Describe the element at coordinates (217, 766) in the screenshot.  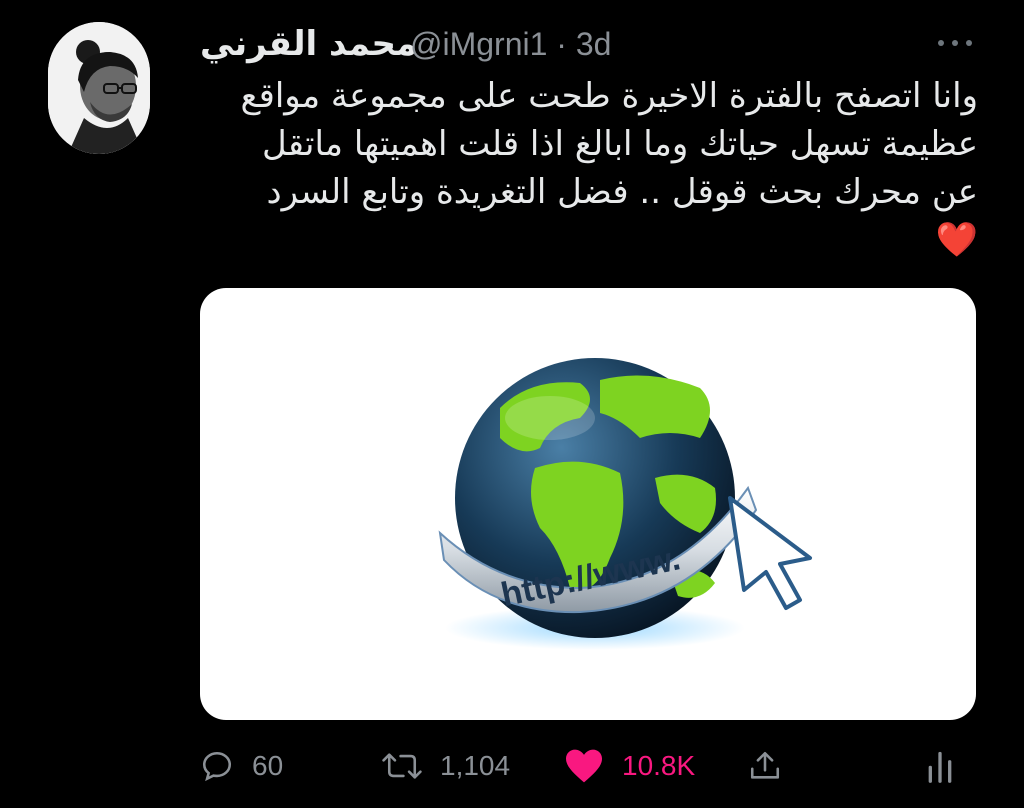
I see `reply-icon` at that location.